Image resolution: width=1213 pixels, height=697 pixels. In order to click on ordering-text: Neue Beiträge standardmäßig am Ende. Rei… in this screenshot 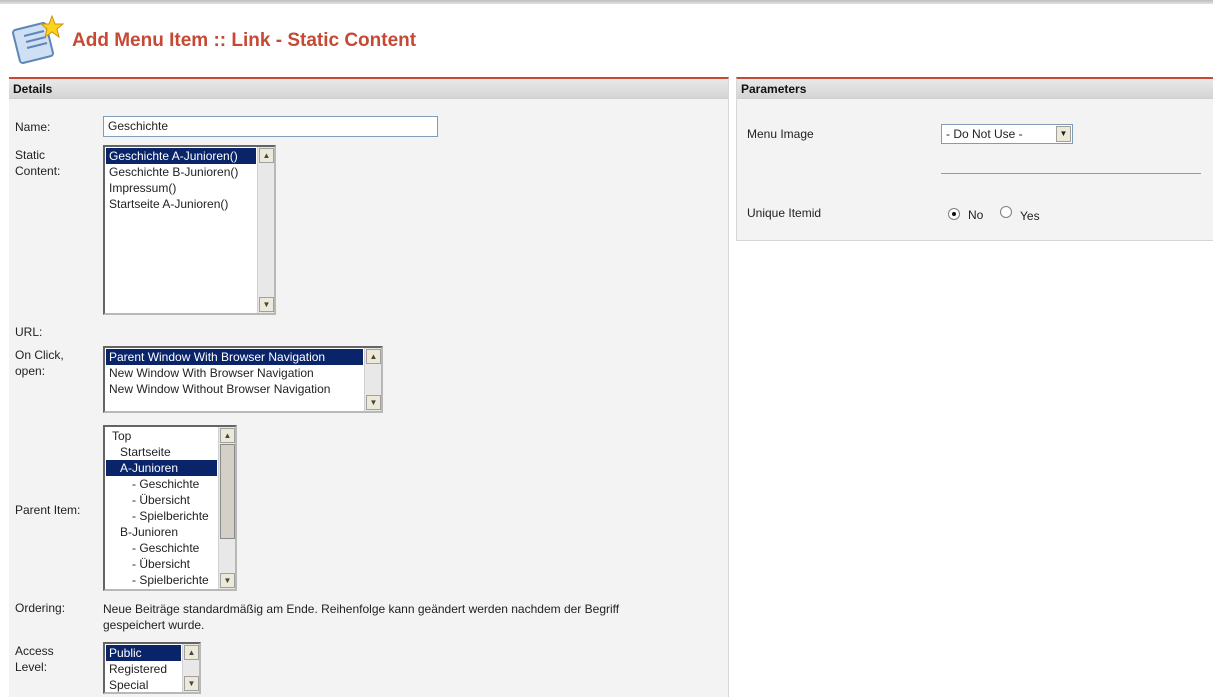, I will do `click(408, 617)`.